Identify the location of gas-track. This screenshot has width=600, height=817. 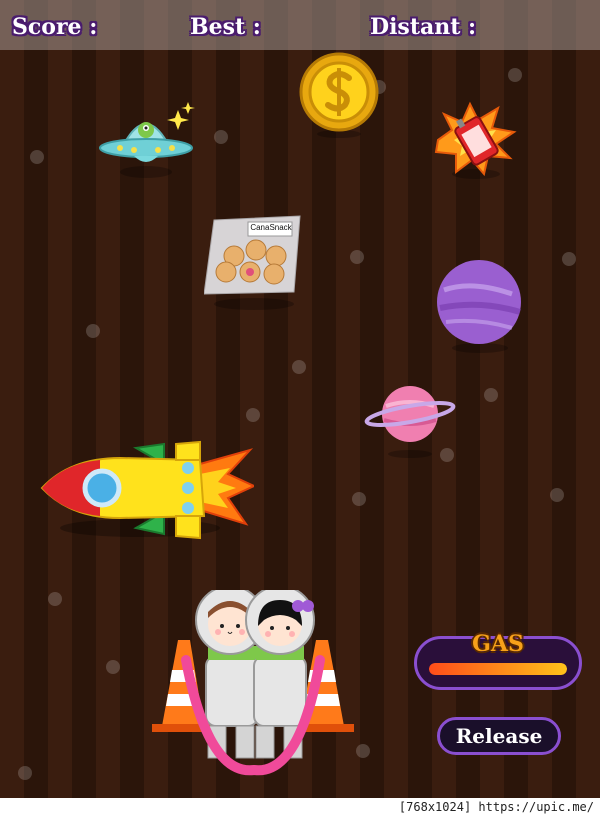
(498, 669).